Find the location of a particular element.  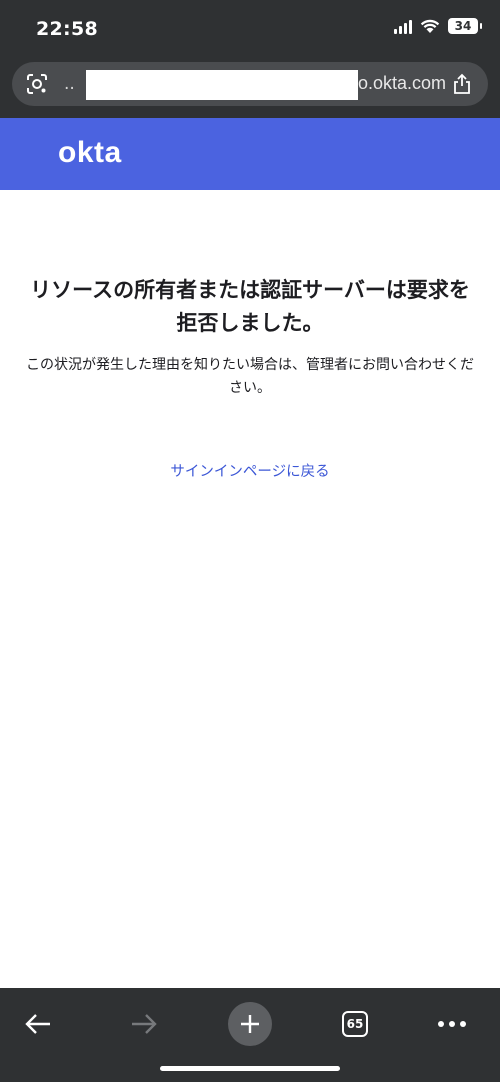

tab-switcher-button: 65 is located at coordinates (355, 1024).